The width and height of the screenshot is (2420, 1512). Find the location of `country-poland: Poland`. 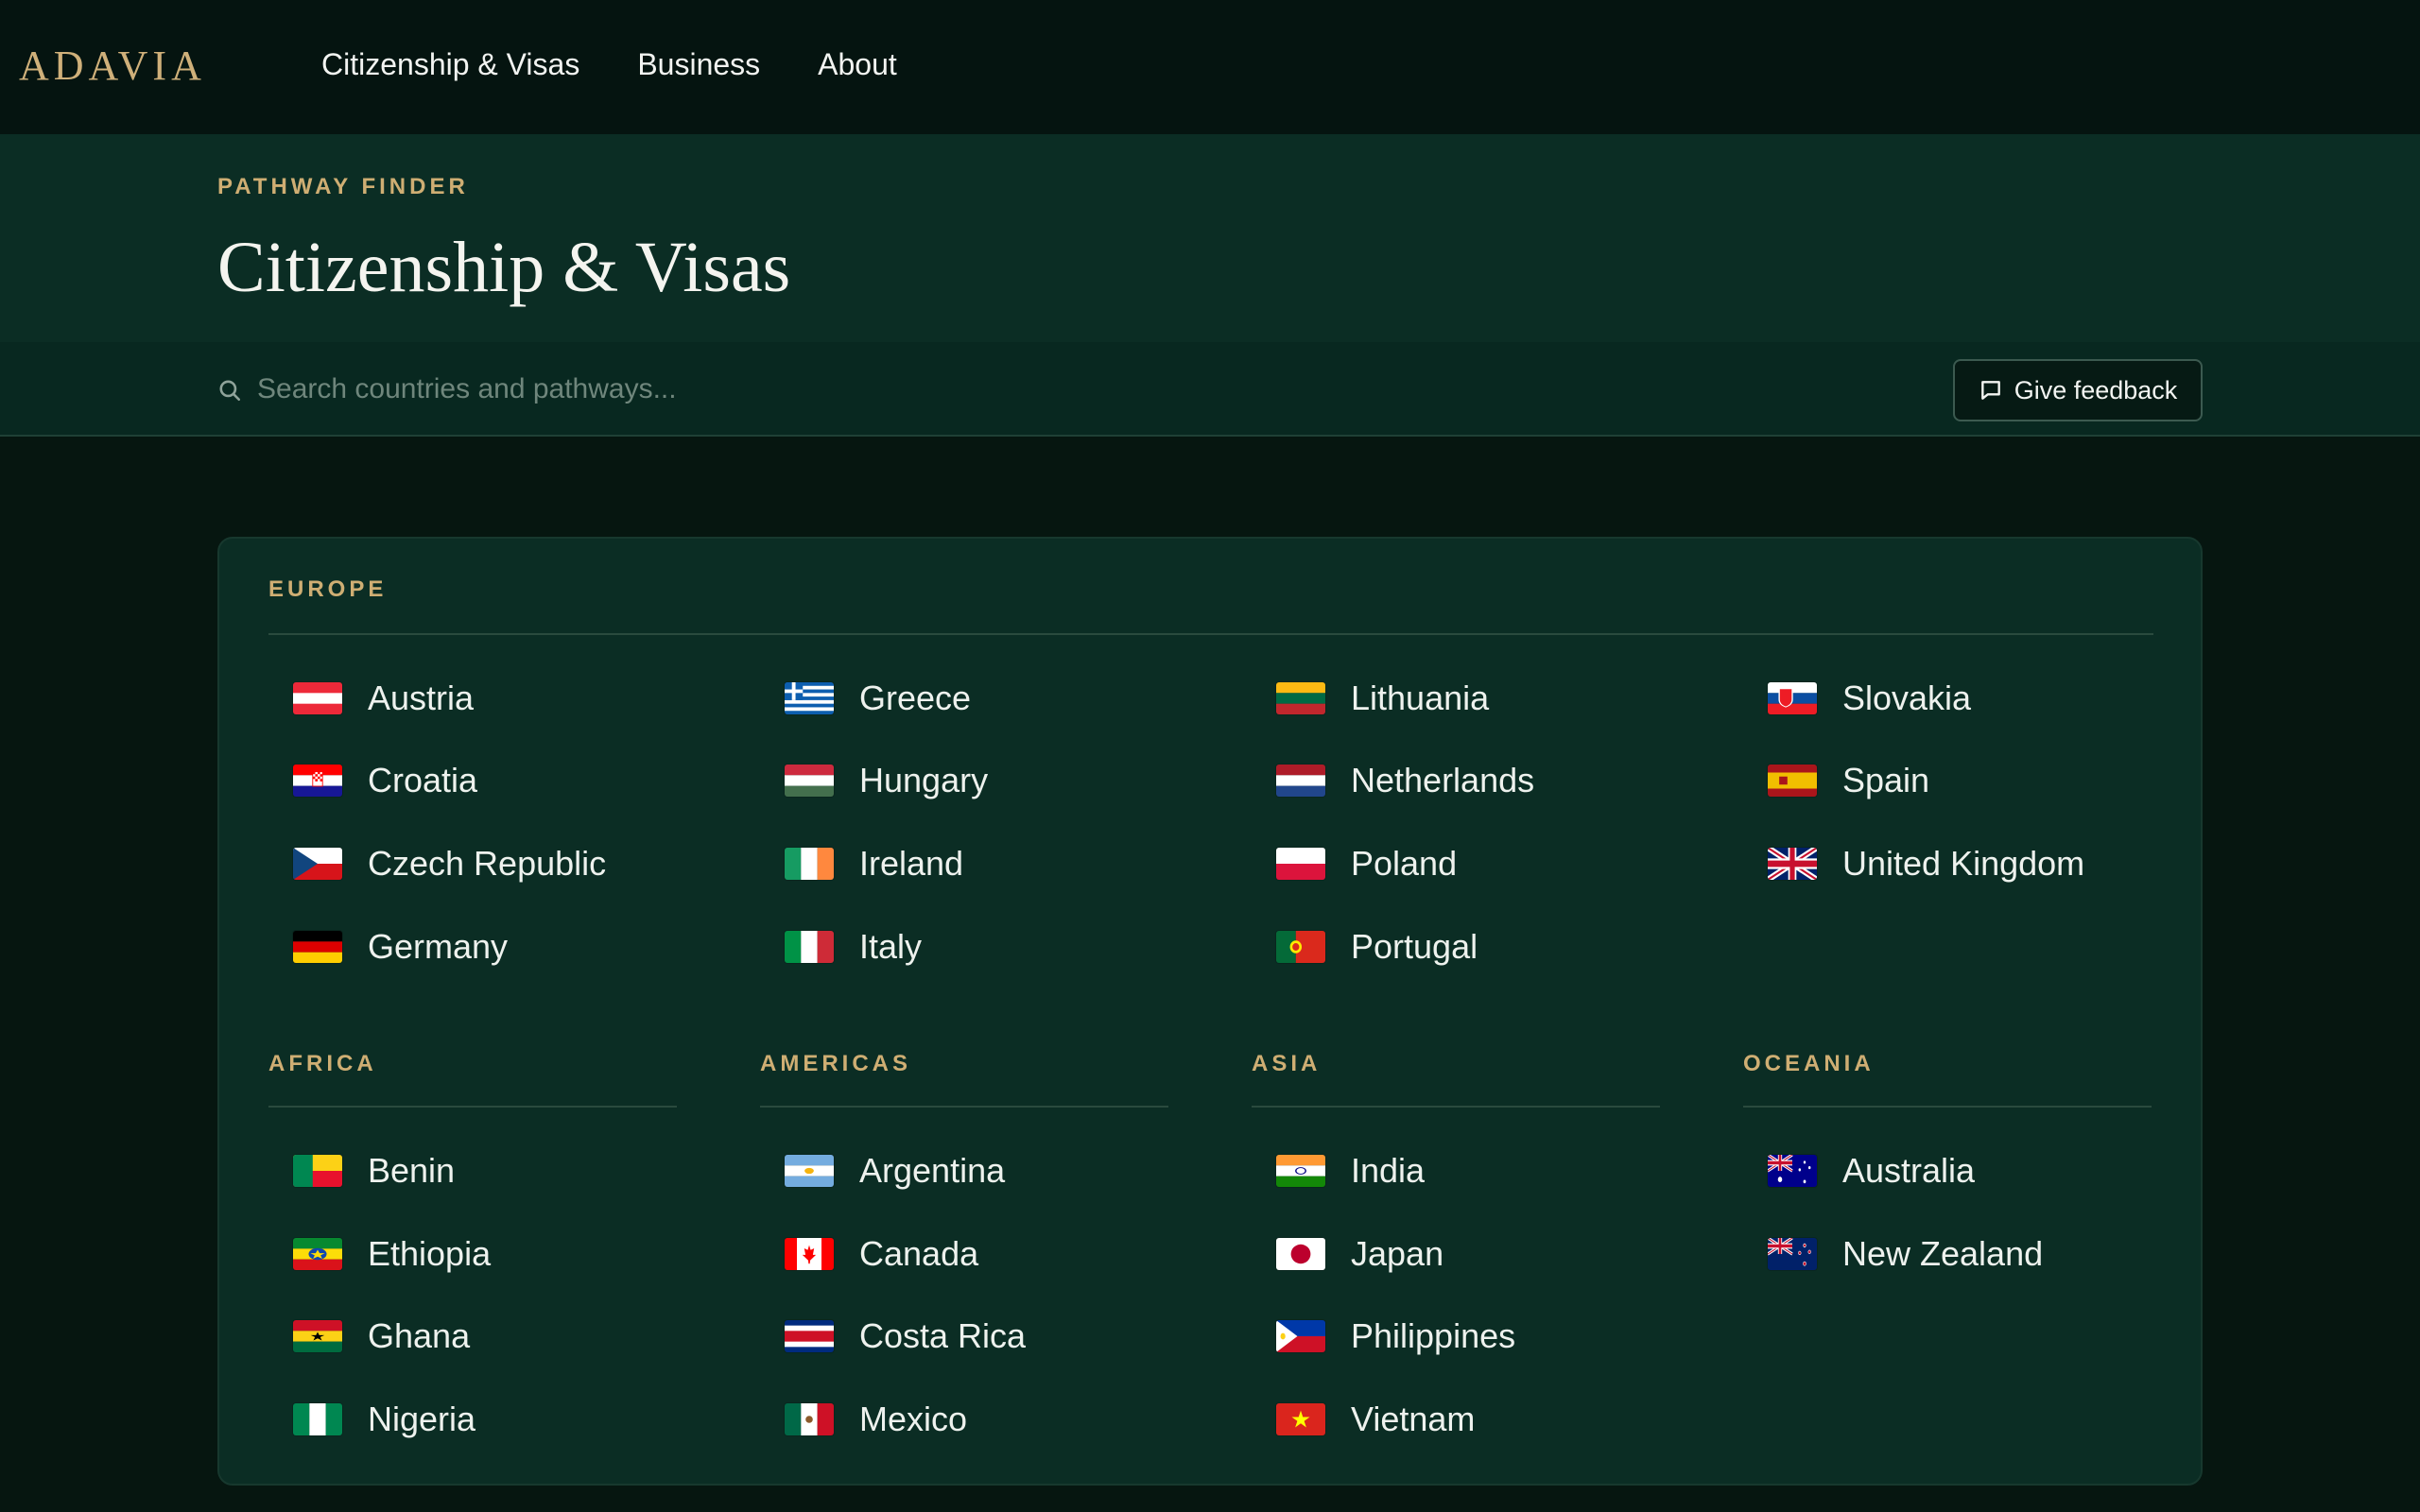

country-poland: Poland is located at coordinates (1366, 863).